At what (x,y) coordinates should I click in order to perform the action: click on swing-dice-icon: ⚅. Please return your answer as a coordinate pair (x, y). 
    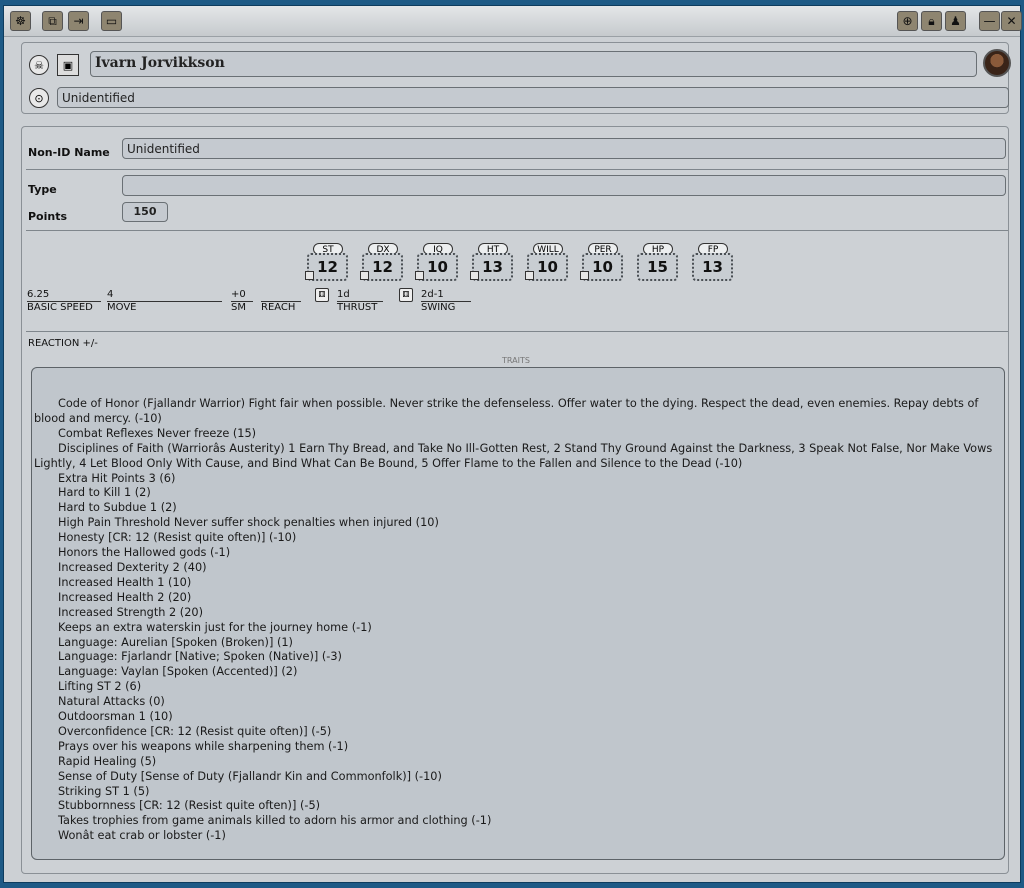
    Looking at the image, I should click on (406, 295).